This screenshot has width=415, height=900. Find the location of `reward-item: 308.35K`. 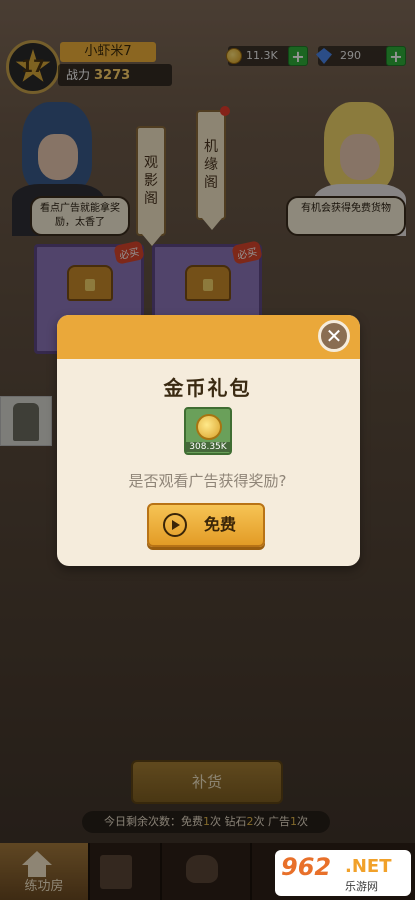

reward-item: 308.35K is located at coordinates (208, 431).